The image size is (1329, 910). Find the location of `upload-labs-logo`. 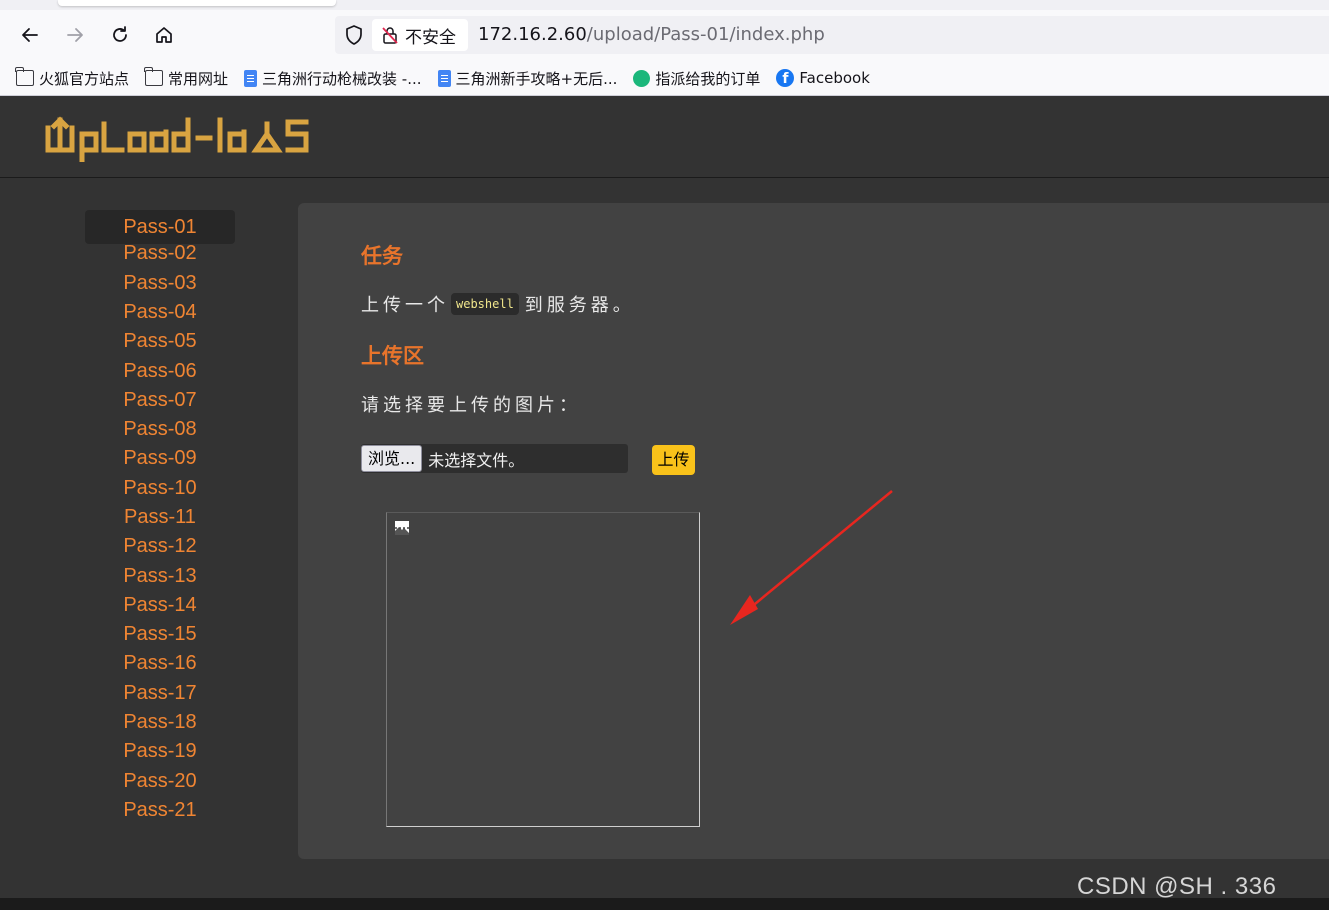

upload-labs-logo is located at coordinates (177, 139).